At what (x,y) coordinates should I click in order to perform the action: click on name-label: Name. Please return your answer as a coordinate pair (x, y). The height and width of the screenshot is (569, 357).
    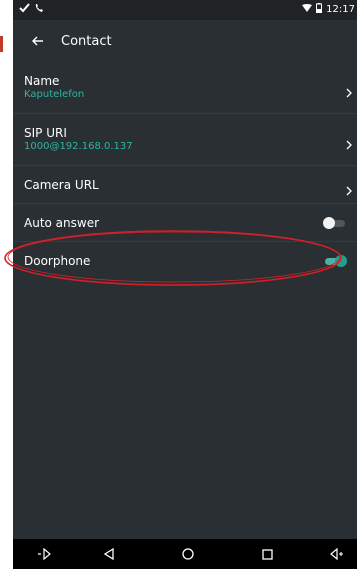
    Looking at the image, I should click on (42, 81).